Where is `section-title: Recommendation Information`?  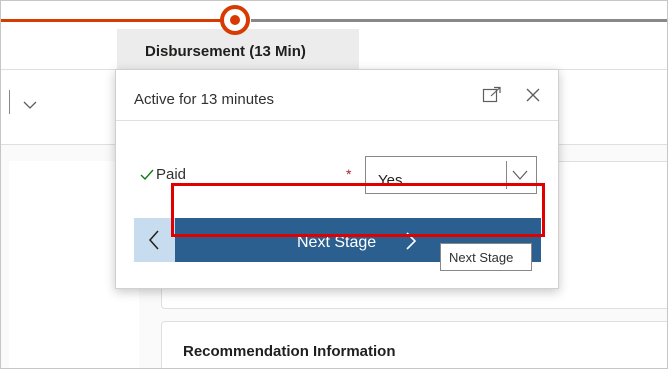
section-title: Recommendation Information is located at coordinates (289, 351).